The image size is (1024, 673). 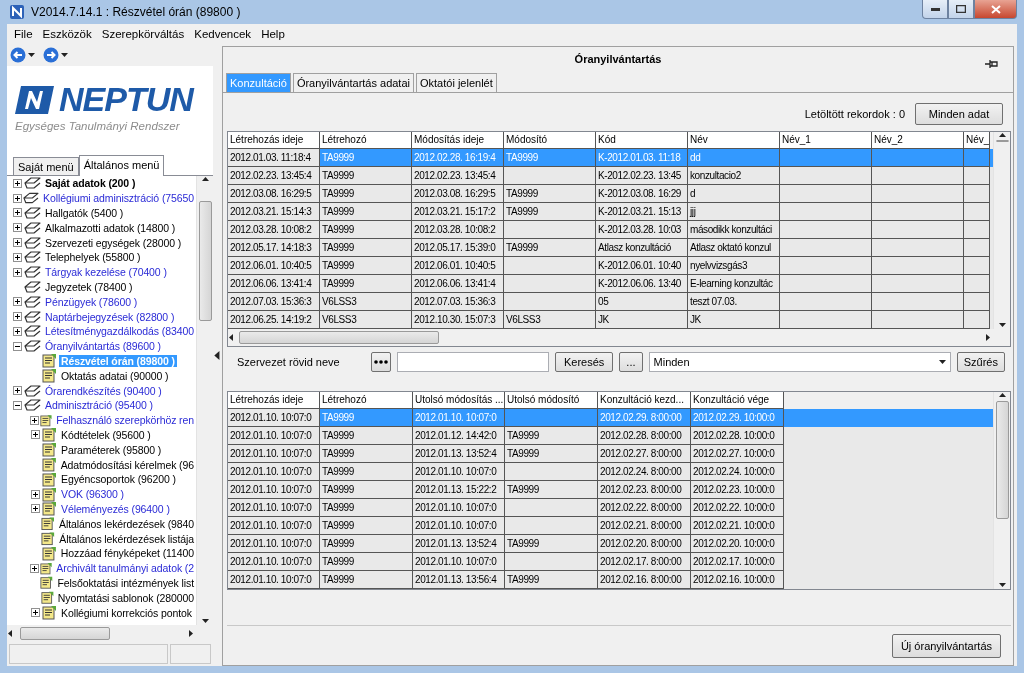 I want to click on back-icon, so click(x=18, y=55).